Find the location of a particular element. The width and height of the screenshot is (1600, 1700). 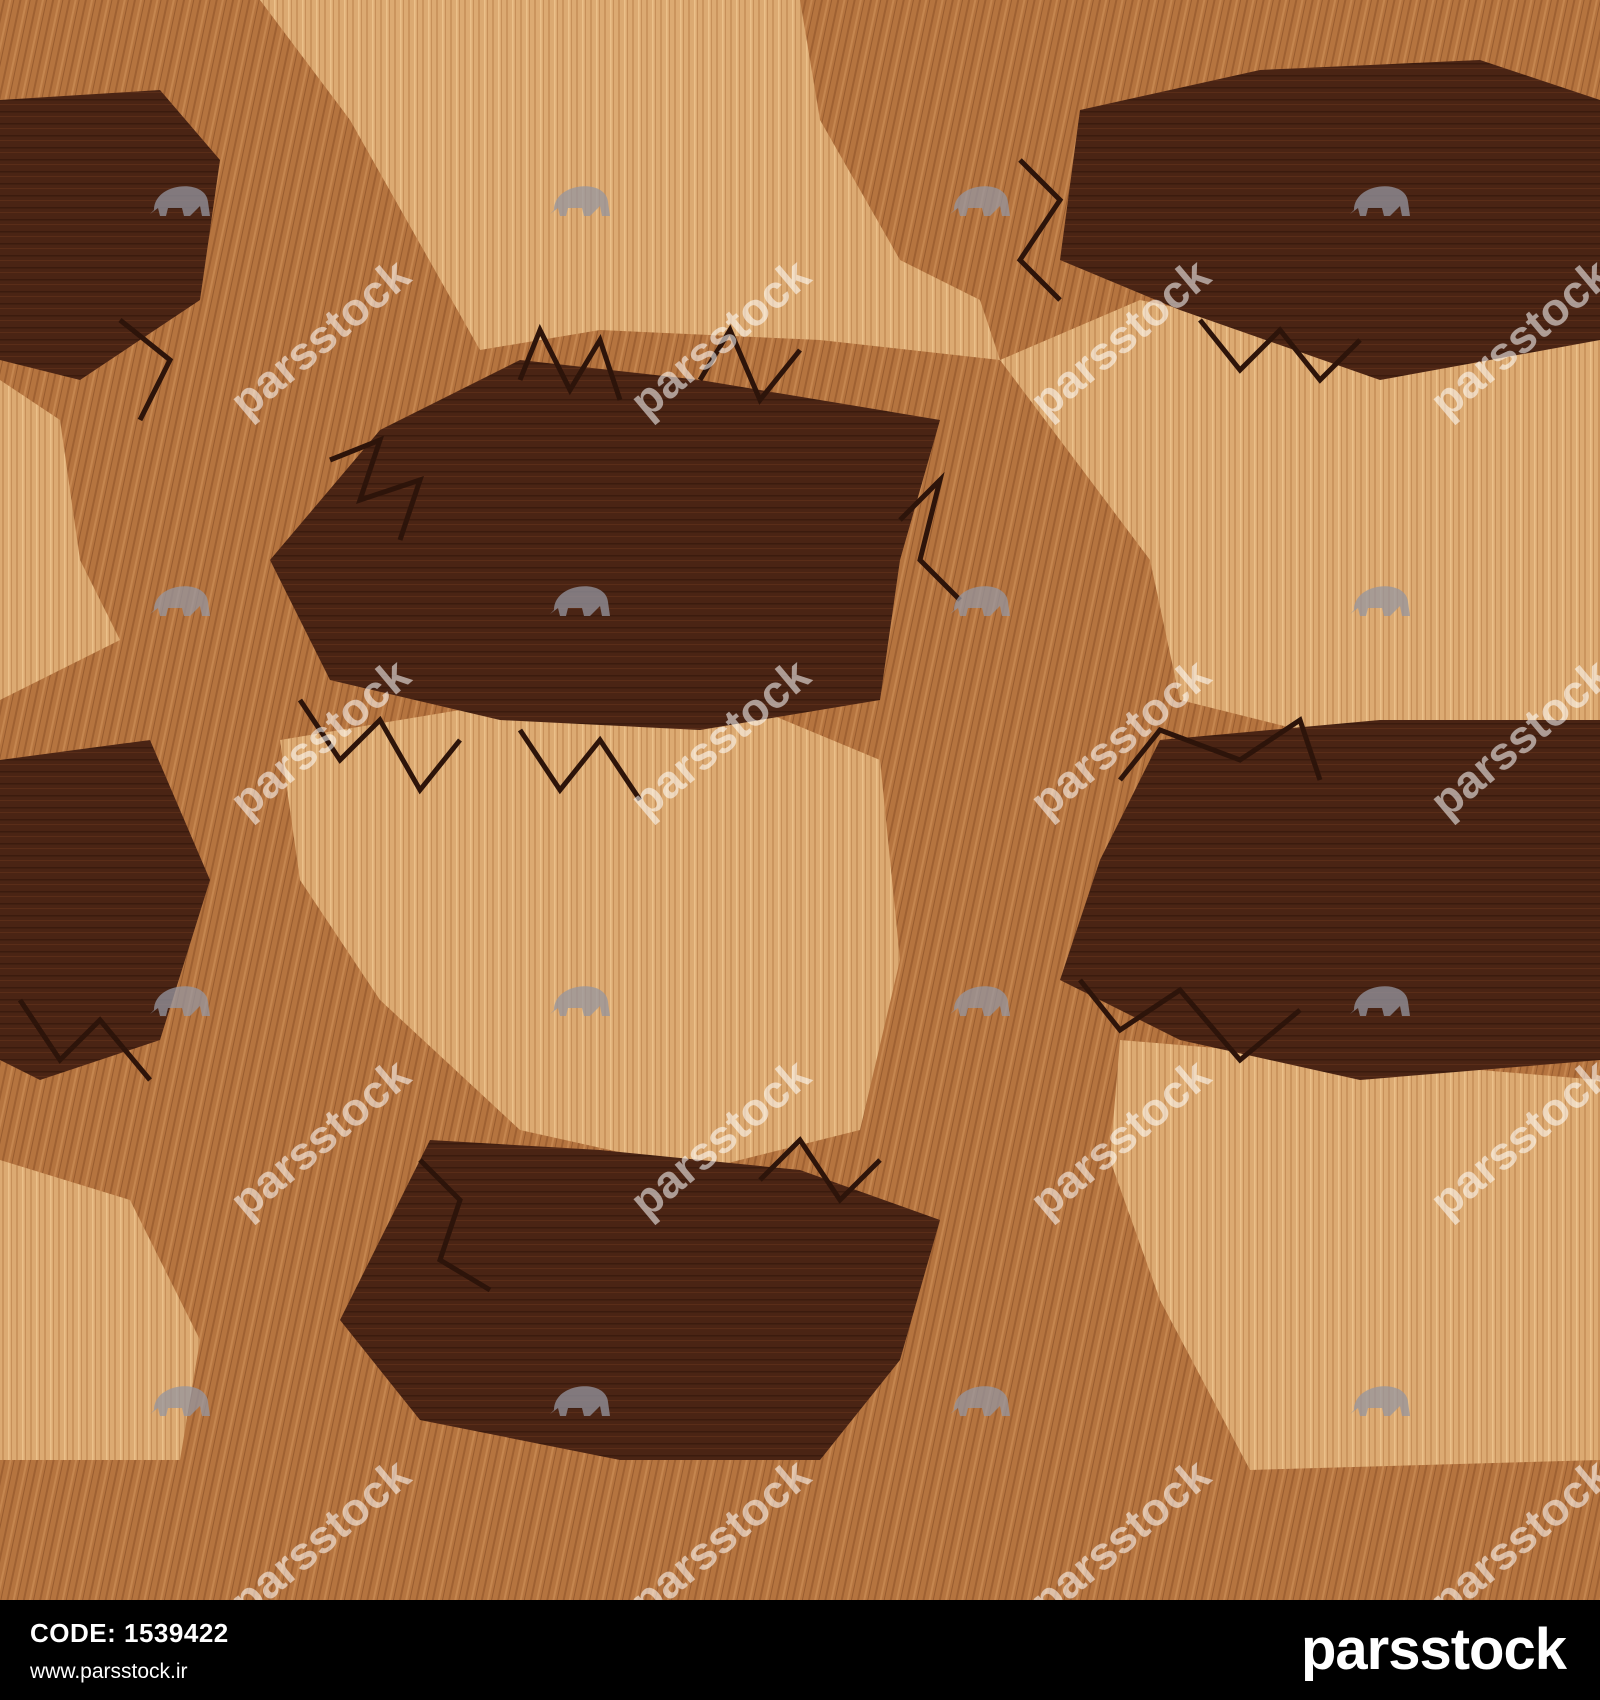

image-code: CODE: 1539422 is located at coordinates (129, 1633).